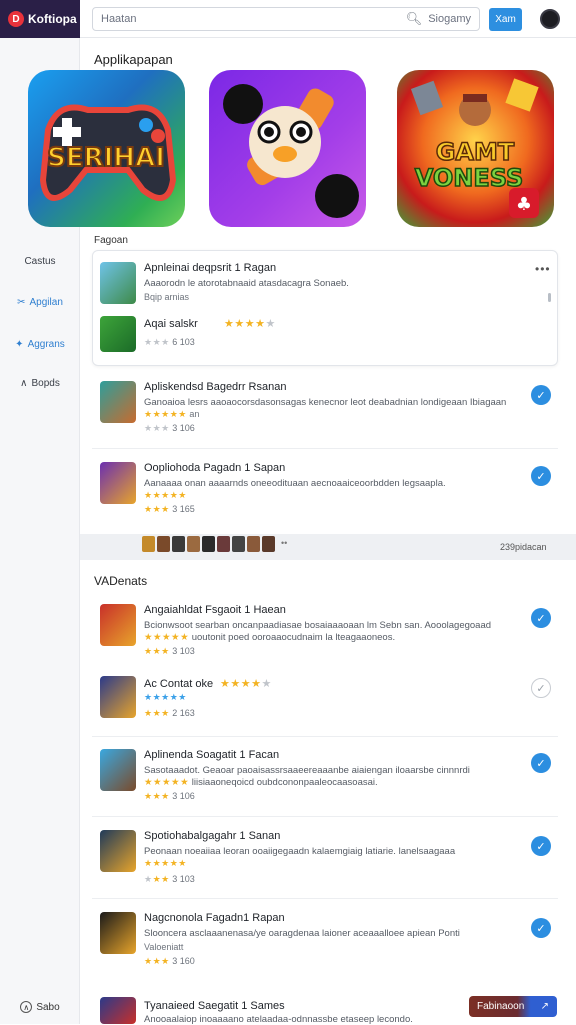  Describe the element at coordinates (326, 336) in the screenshot. I see `list-item: Aqai salskr ★★★★★ ★★★ 6 103` at that location.